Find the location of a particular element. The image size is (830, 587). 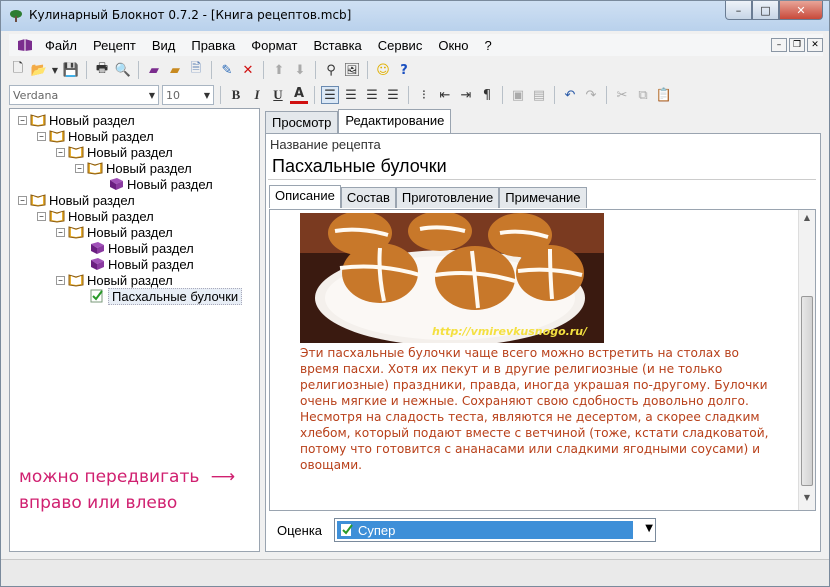

move-up-icon: ⬆ is located at coordinates (279, 70).